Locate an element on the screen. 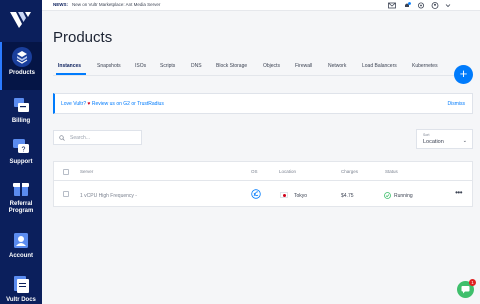 The image size is (480, 304). more-options-icon: ••• is located at coordinates (458, 192).